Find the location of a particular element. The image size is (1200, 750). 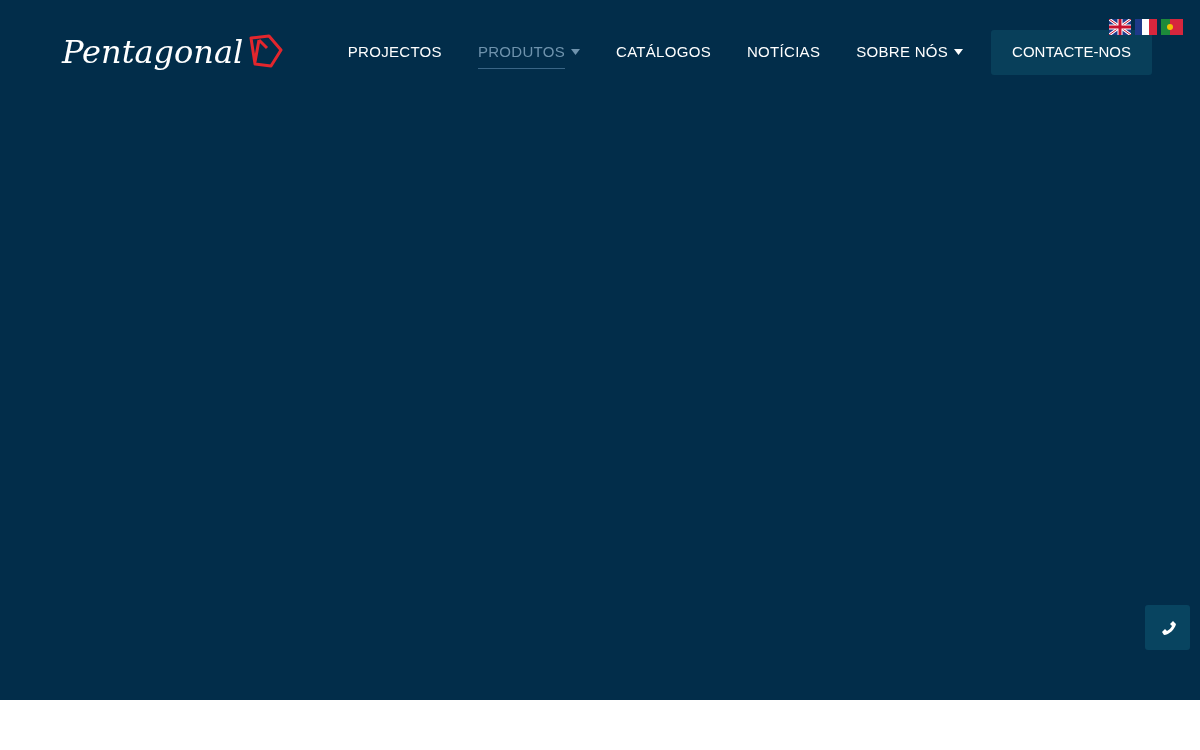

logo-text: Pentagonal is located at coordinates (153, 52).